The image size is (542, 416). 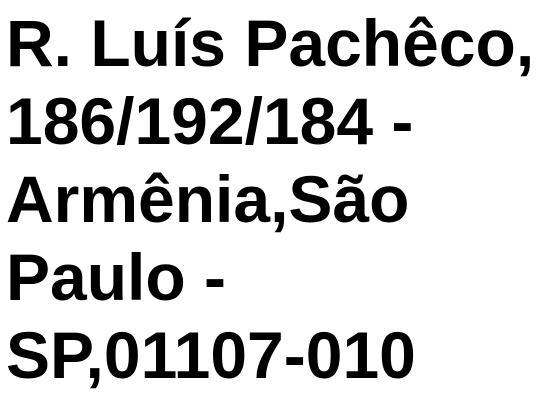 What do you see at coordinates (211, 355) in the screenshot?
I see `address-line-state-postcode: SP,01107-010` at bounding box center [211, 355].